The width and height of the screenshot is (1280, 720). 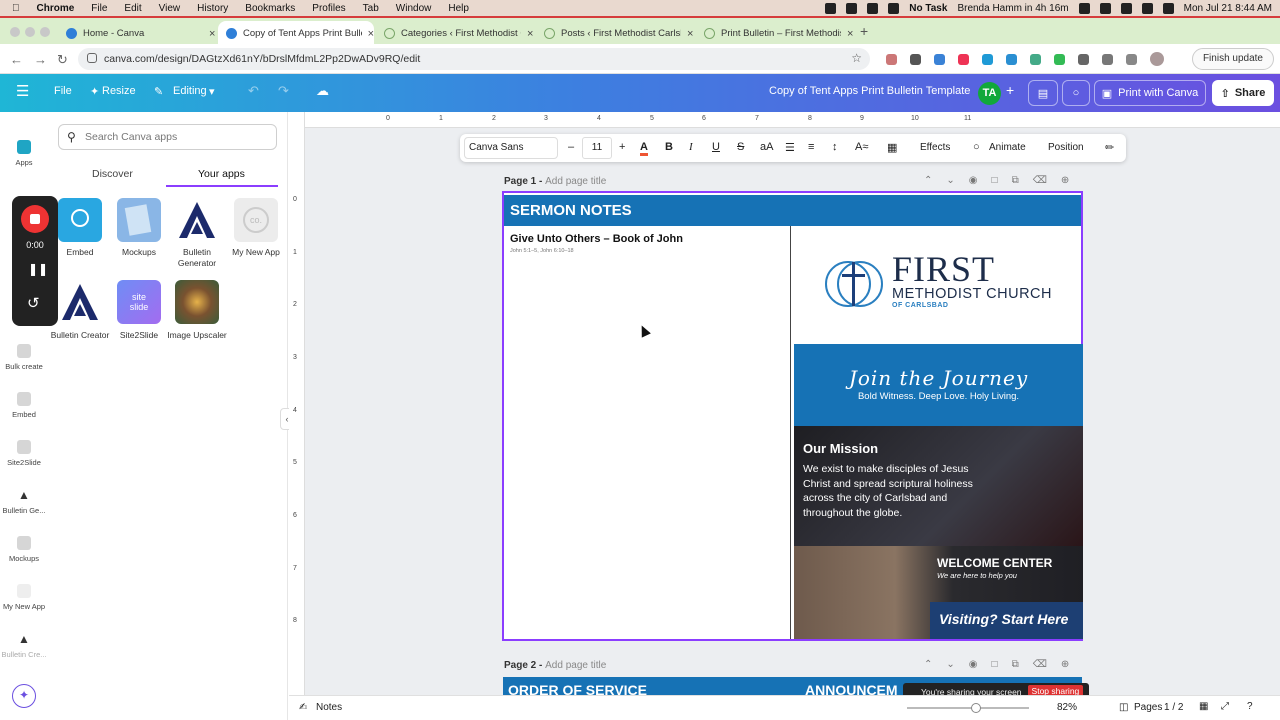 I want to click on control-center-icon, so click(x=1168, y=8).